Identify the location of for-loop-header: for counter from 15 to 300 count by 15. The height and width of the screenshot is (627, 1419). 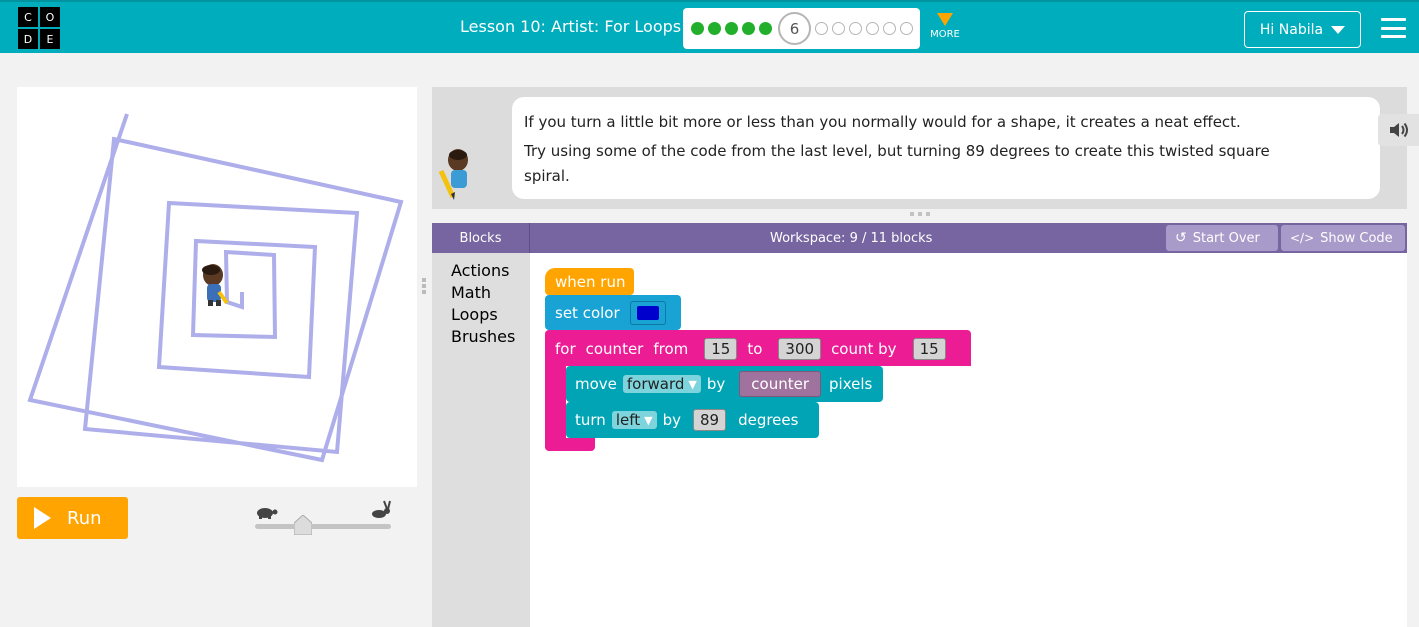
(747, 348).